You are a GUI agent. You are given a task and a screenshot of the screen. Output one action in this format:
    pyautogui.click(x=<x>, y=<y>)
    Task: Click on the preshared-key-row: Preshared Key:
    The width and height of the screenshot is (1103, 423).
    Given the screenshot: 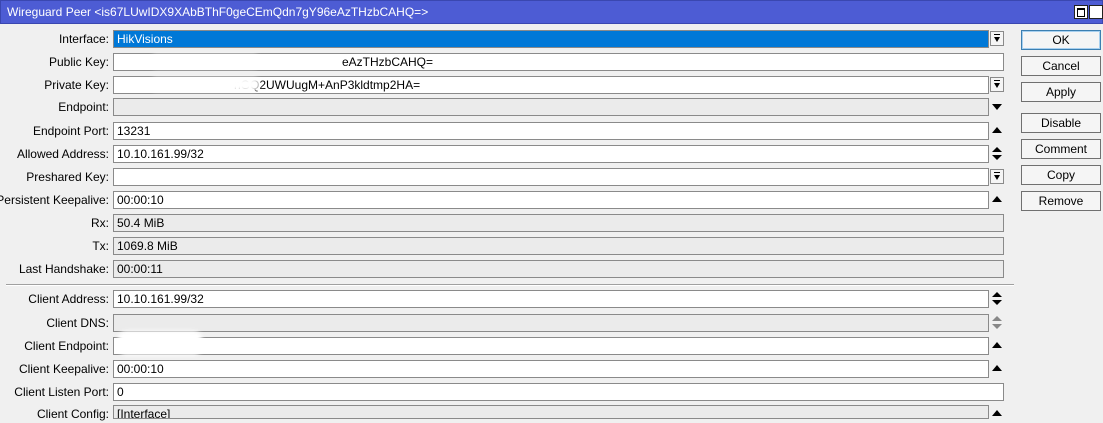 What is the action you would take?
    pyautogui.click(x=507, y=177)
    